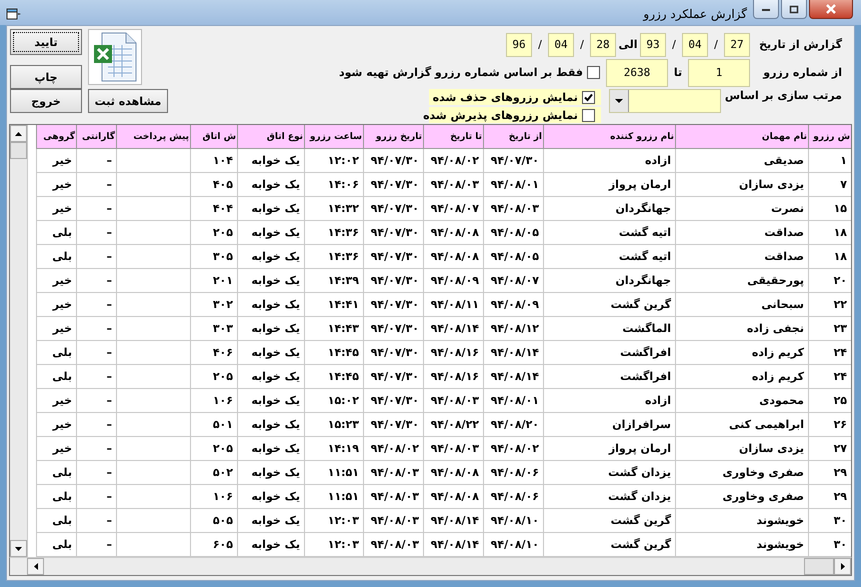  I want to click on column-header: تا تاریخ, so click(453, 137).